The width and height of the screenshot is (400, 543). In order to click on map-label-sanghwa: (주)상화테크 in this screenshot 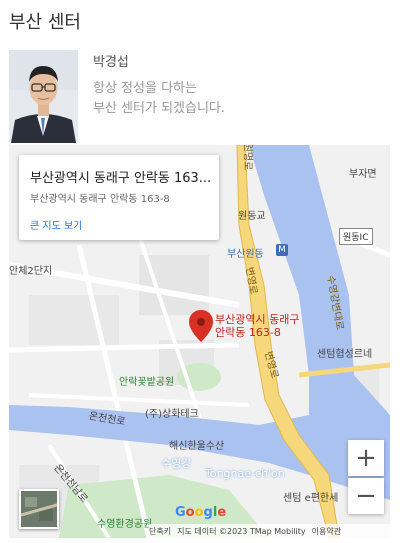, I will do `click(172, 414)`.